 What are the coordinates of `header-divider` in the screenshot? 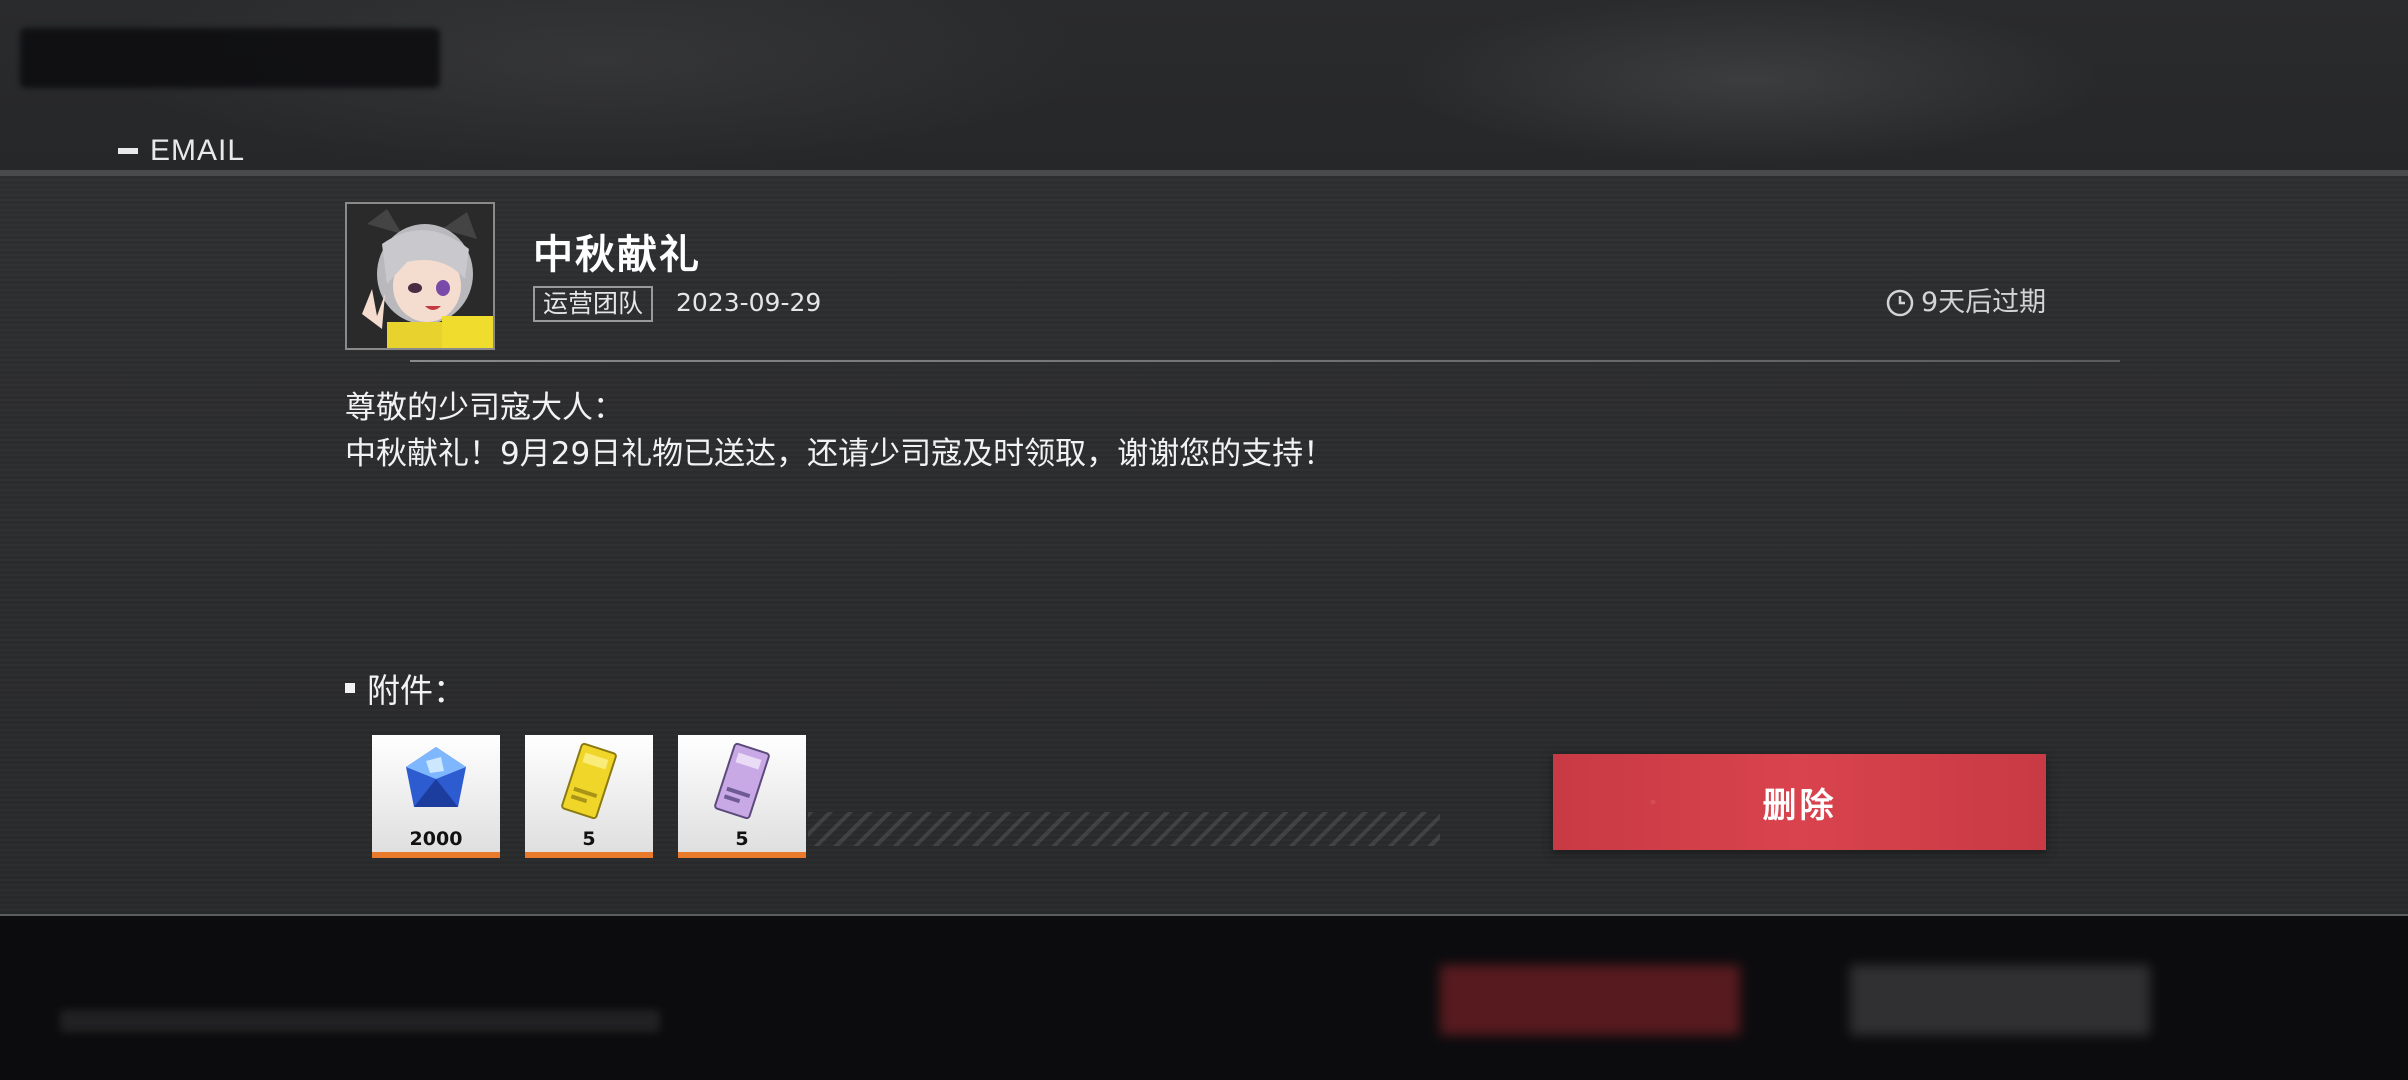 It's located at (1265, 361).